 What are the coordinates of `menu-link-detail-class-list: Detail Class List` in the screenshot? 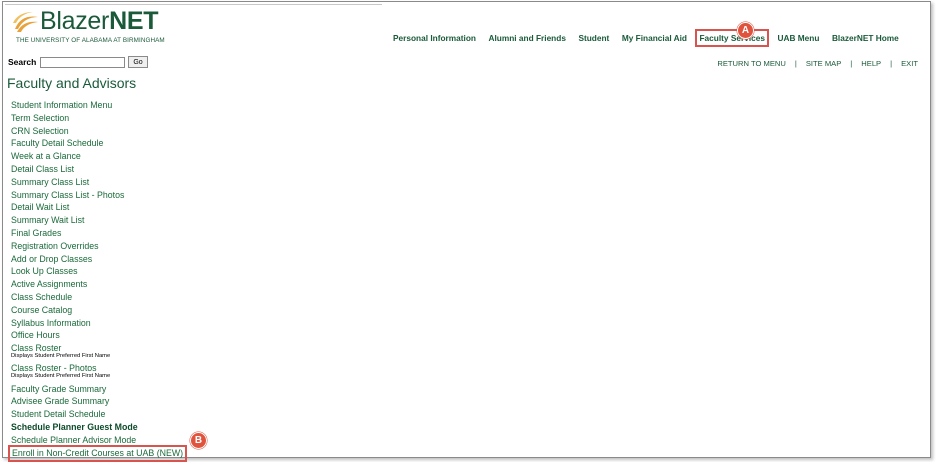 It's located at (42, 169).